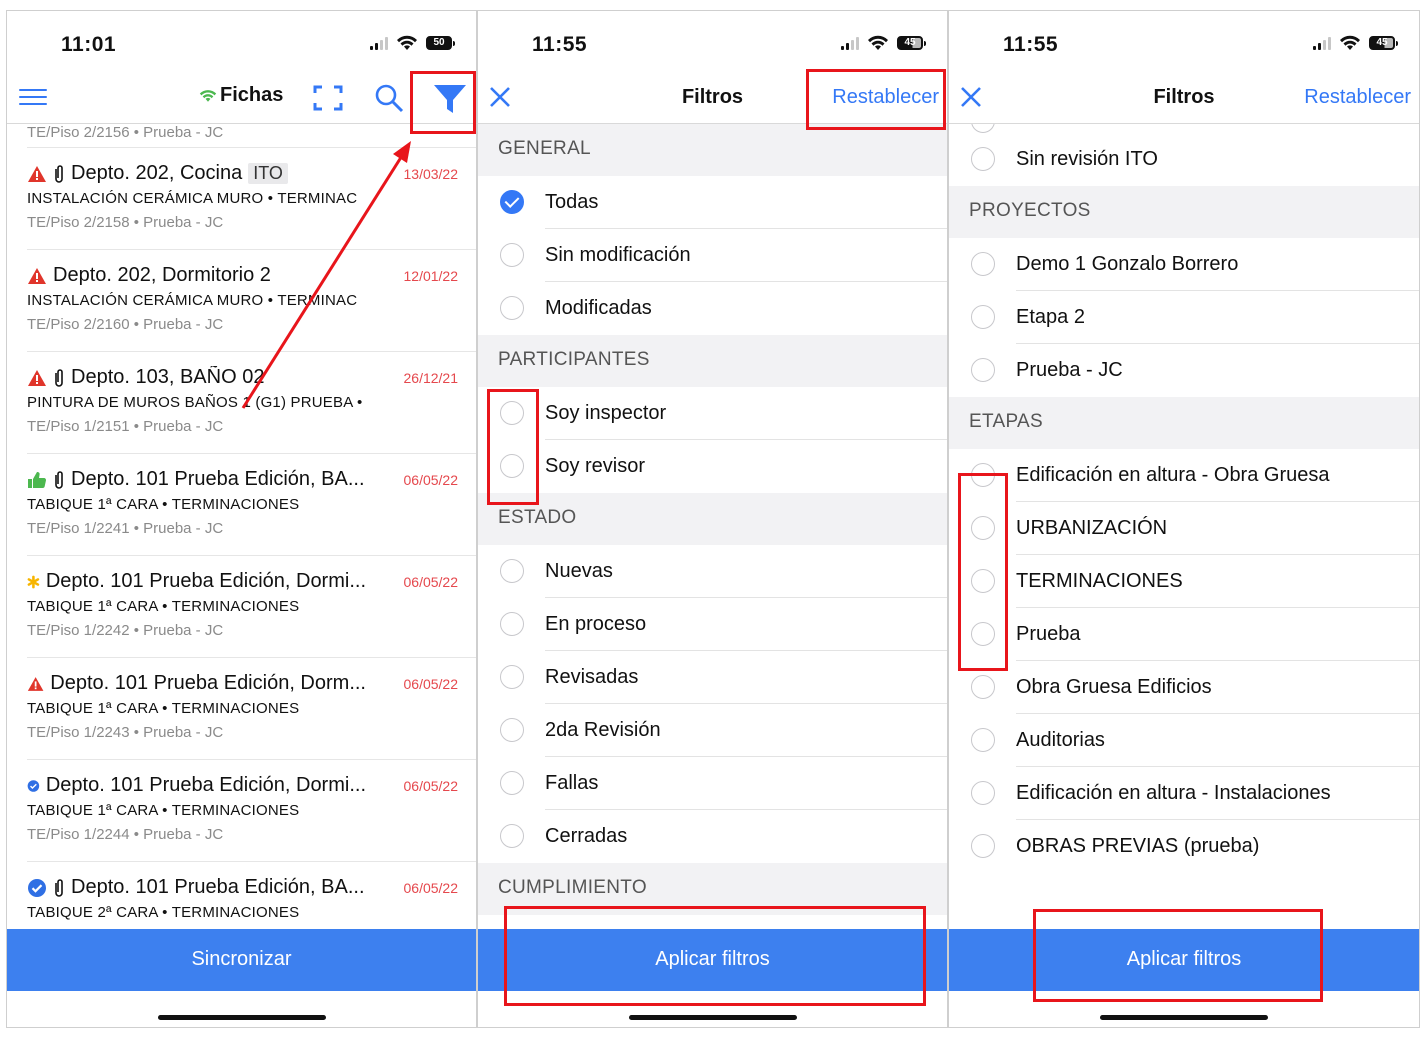 The image size is (1425, 1037). Describe the element at coordinates (326, 275) in the screenshot. I see `annotation-arrow` at that location.